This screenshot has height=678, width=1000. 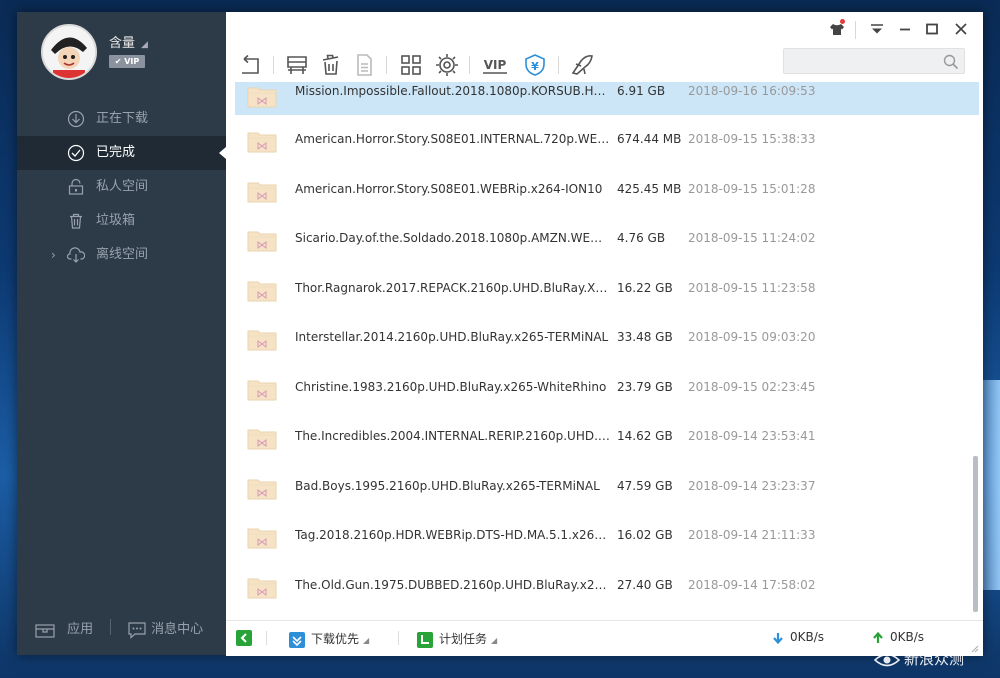 I want to click on apps-button: 应用, so click(x=64, y=628).